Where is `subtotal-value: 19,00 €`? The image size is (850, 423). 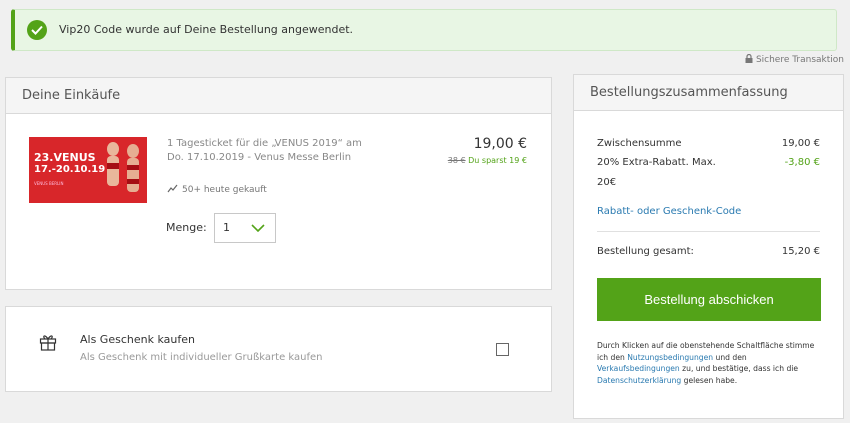
subtotal-value: 19,00 € is located at coordinates (800, 143).